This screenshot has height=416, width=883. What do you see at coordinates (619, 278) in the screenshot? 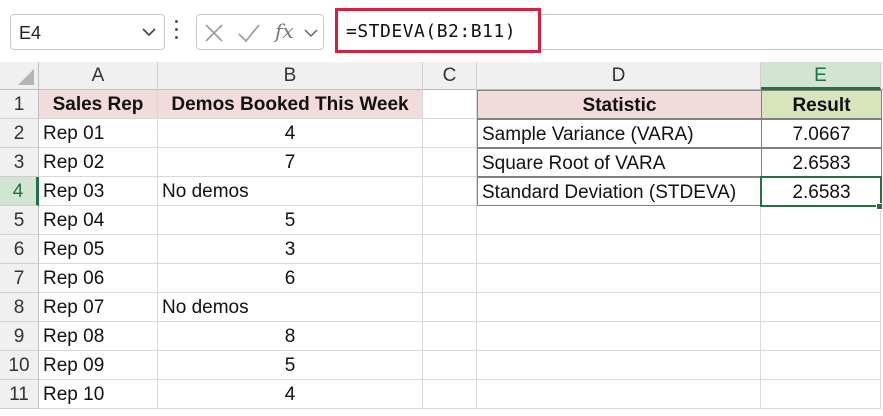
I see `cell-d7` at bounding box center [619, 278].